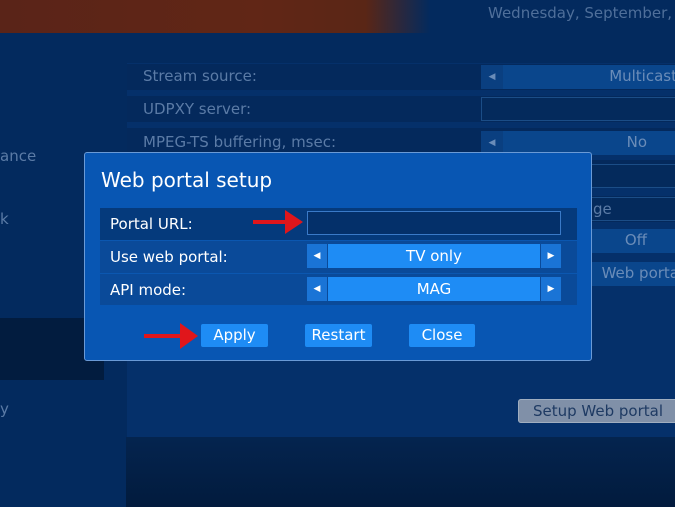 The height and width of the screenshot is (507, 675). Describe the element at coordinates (635, 240) in the screenshot. I see `settings-selector-value: Off` at that location.